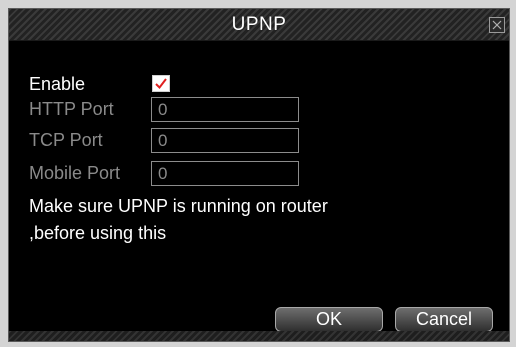 This screenshot has width=516, height=347. I want to click on checkmark-icon, so click(161, 84).